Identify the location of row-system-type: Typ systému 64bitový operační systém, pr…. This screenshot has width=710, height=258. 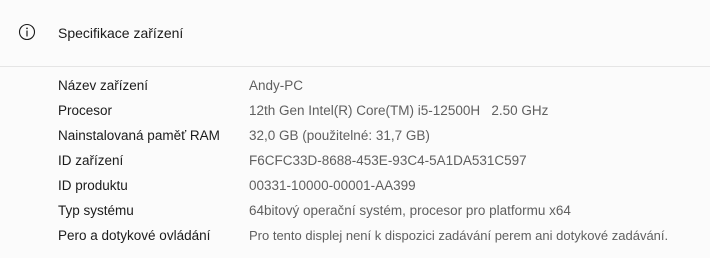
(355, 211).